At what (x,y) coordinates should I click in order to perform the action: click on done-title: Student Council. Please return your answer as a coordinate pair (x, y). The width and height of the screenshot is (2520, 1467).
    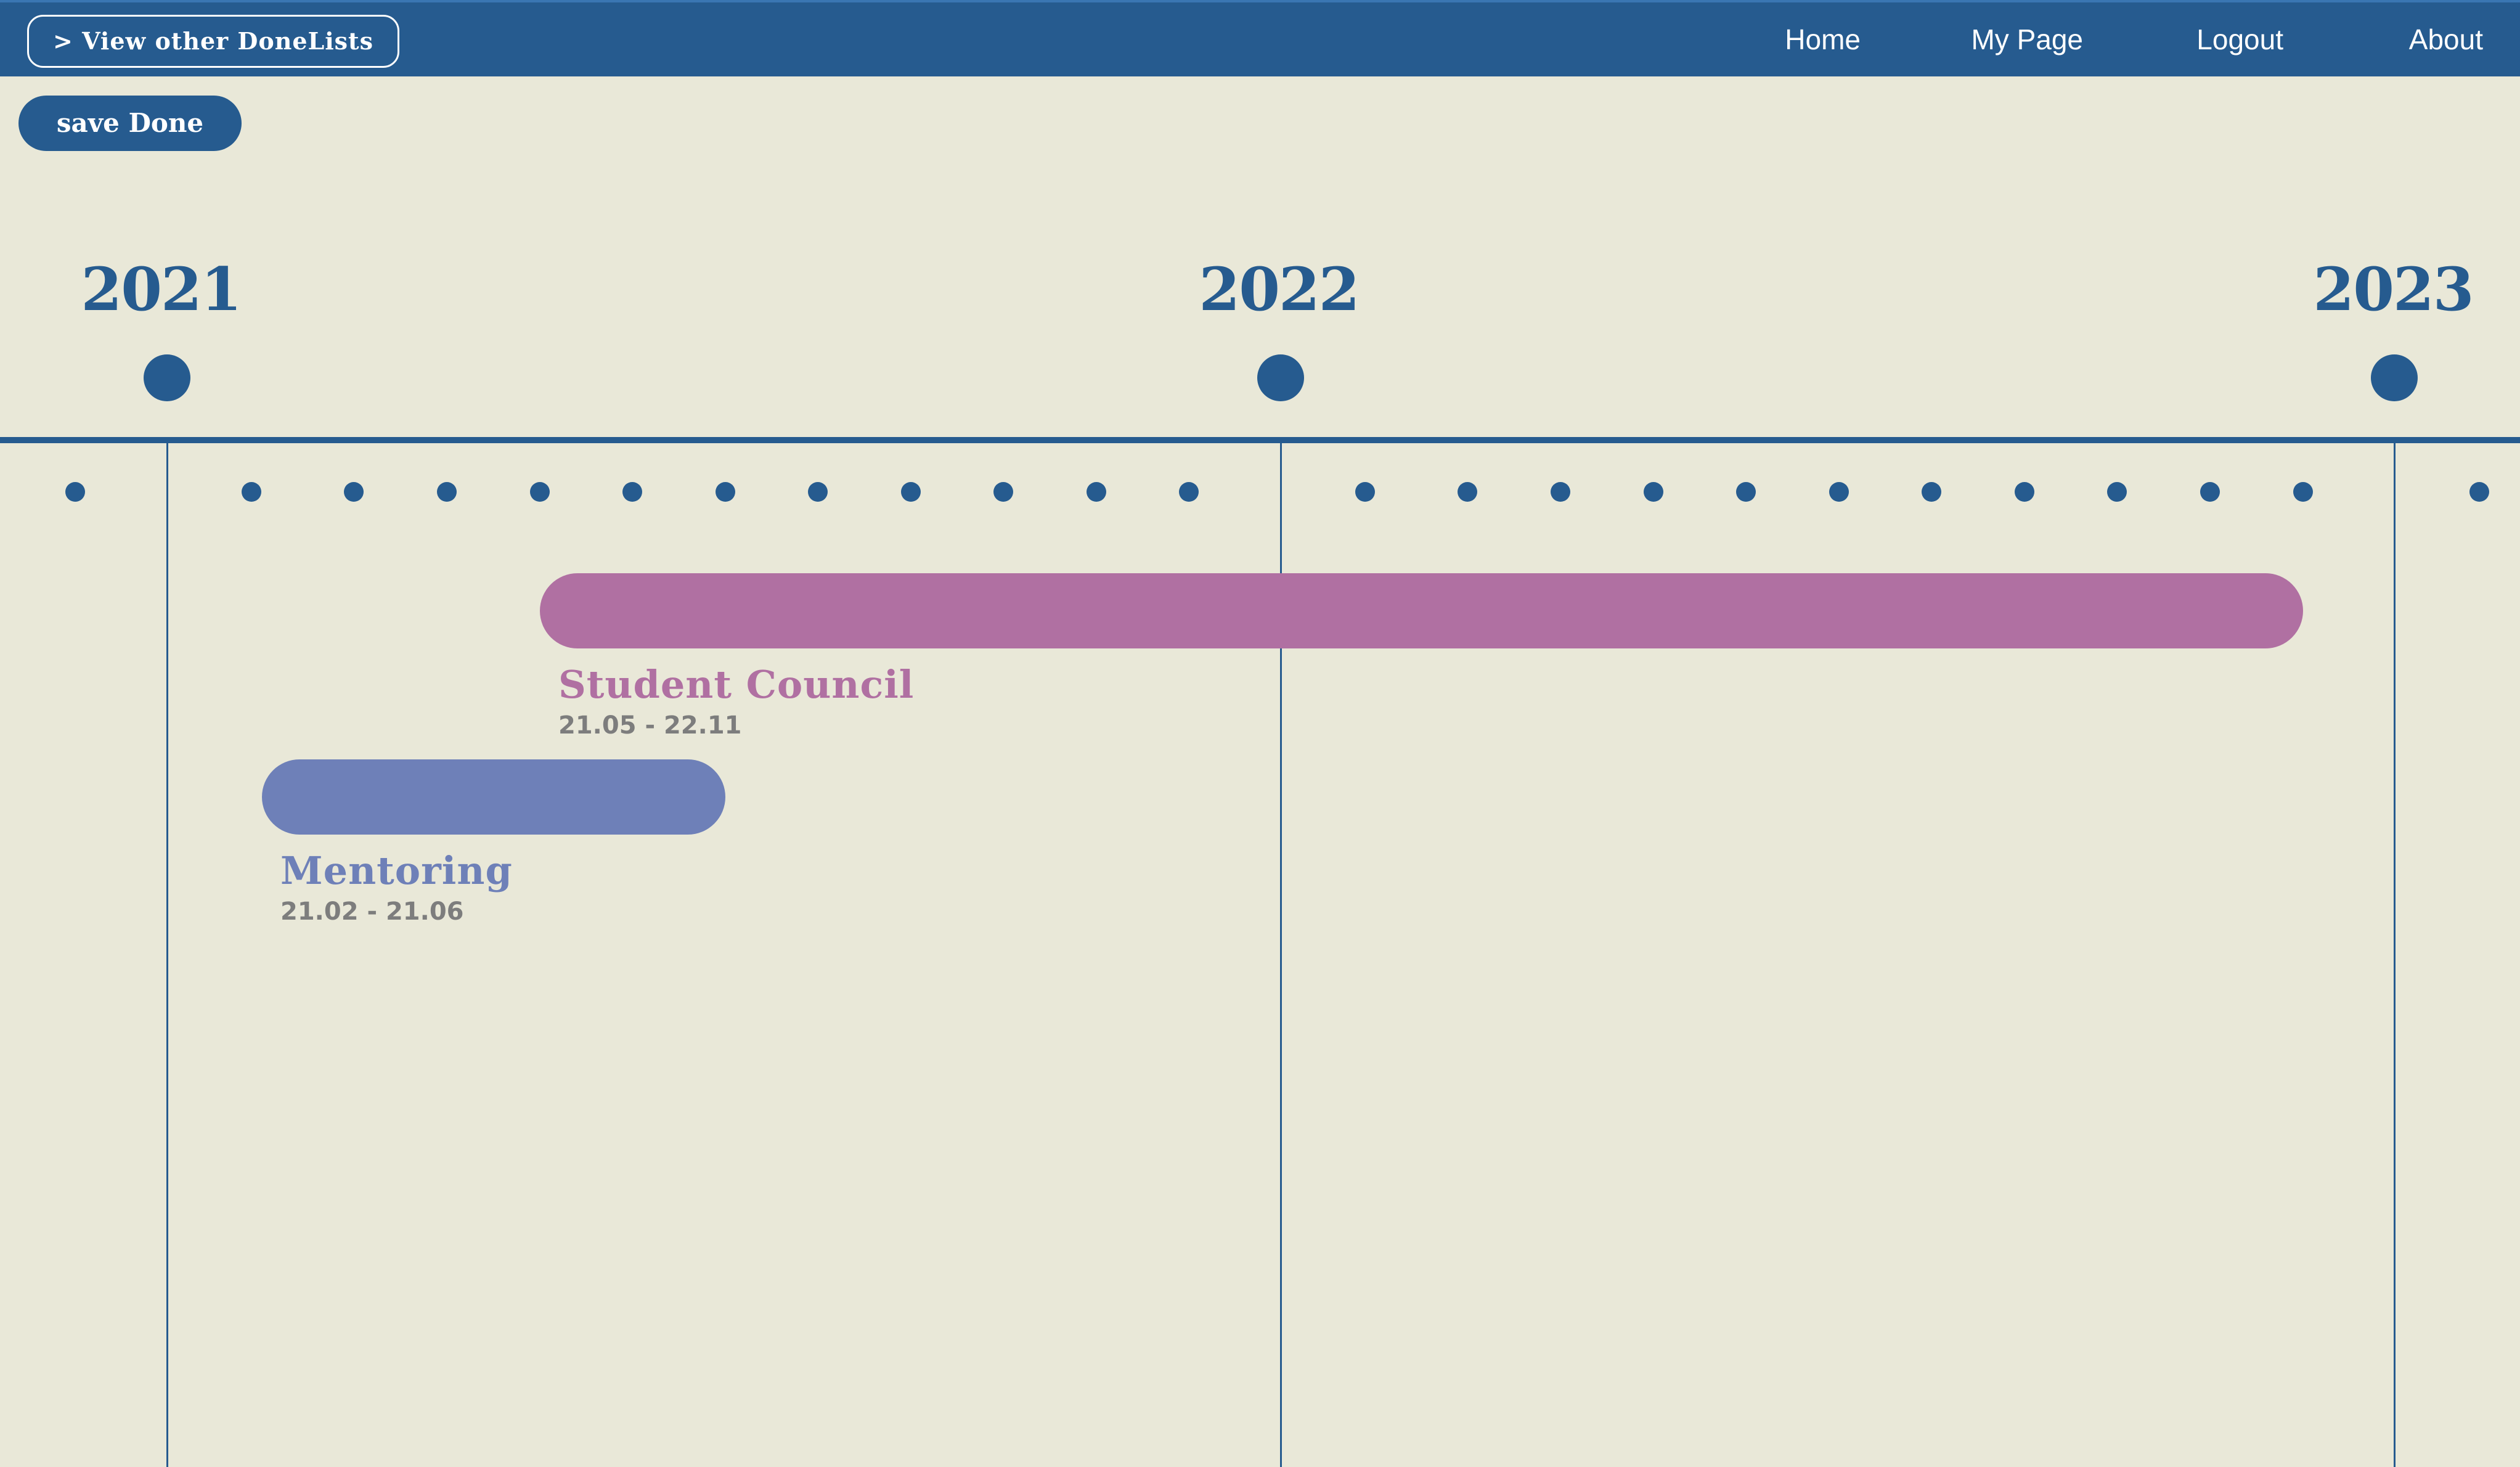
    Looking at the image, I should click on (737, 685).